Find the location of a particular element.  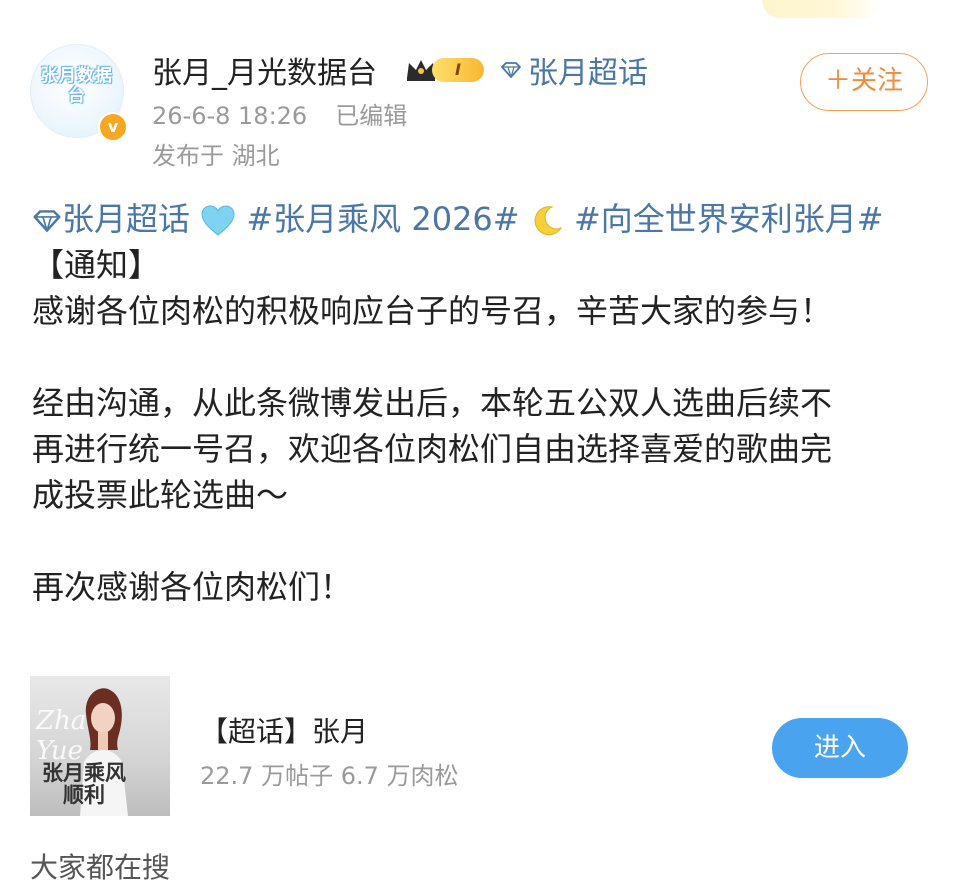

thumbnail-caption: 张月乘风顺利 is located at coordinates (84, 783).